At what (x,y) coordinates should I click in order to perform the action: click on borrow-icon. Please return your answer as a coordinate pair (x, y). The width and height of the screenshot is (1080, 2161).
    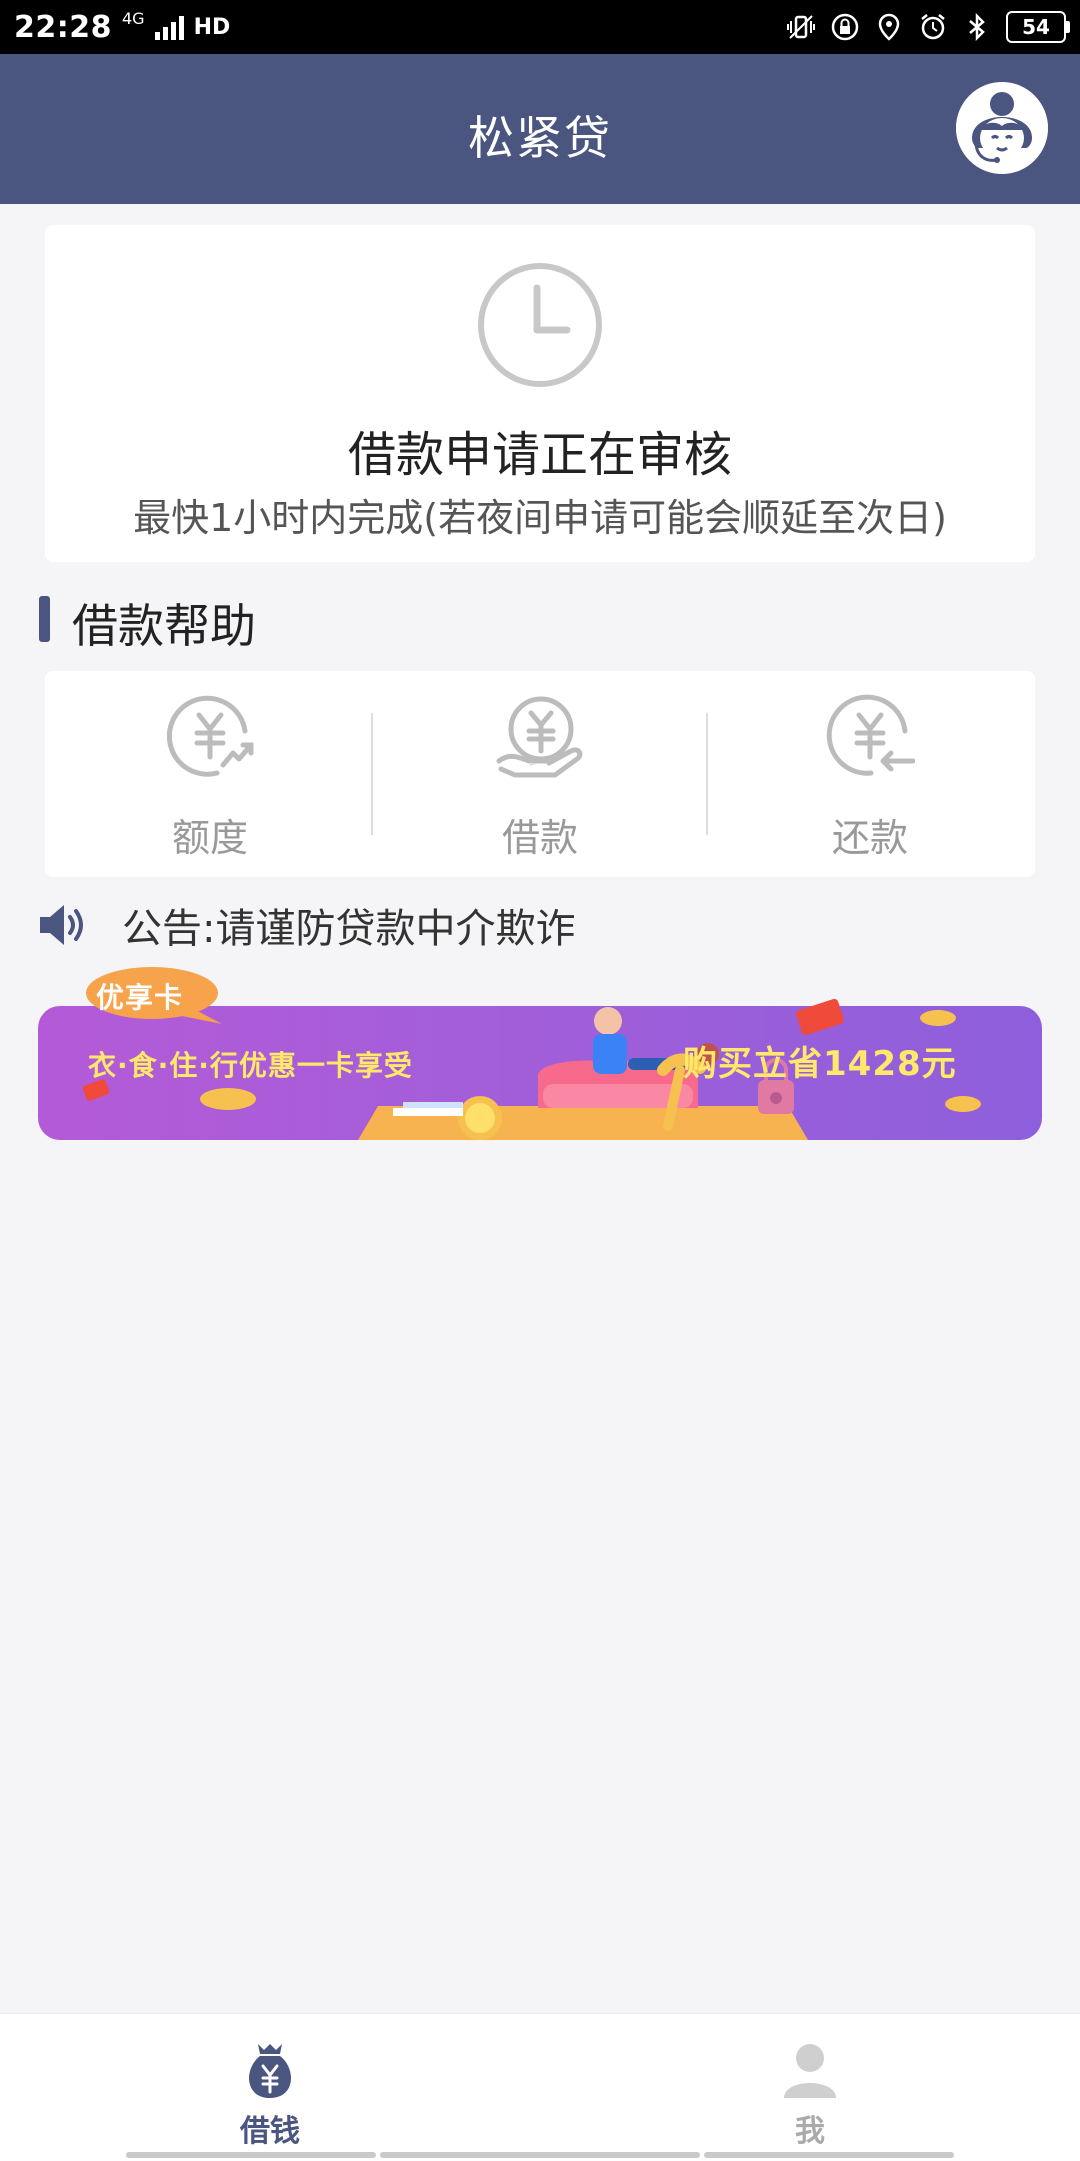
    Looking at the image, I should click on (539, 737).